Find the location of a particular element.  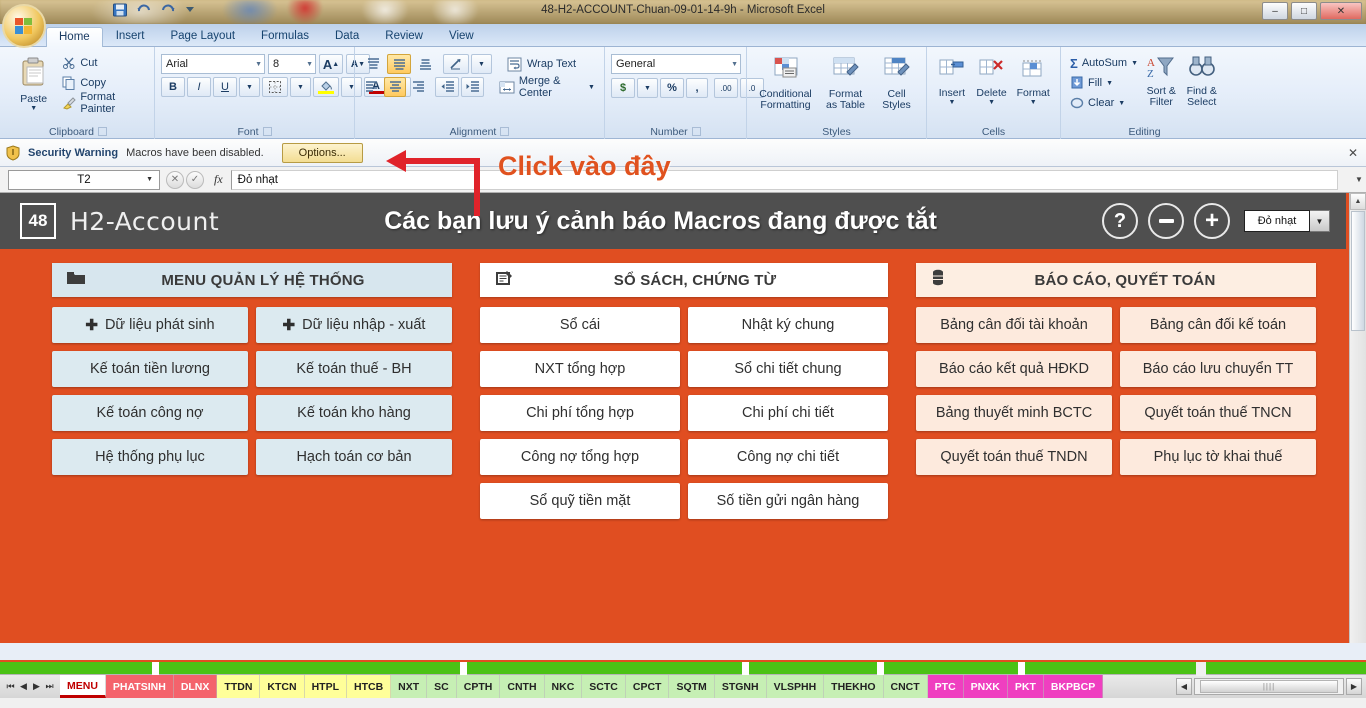

sheet-tab-sctc: SCTC is located at coordinates (604, 686).